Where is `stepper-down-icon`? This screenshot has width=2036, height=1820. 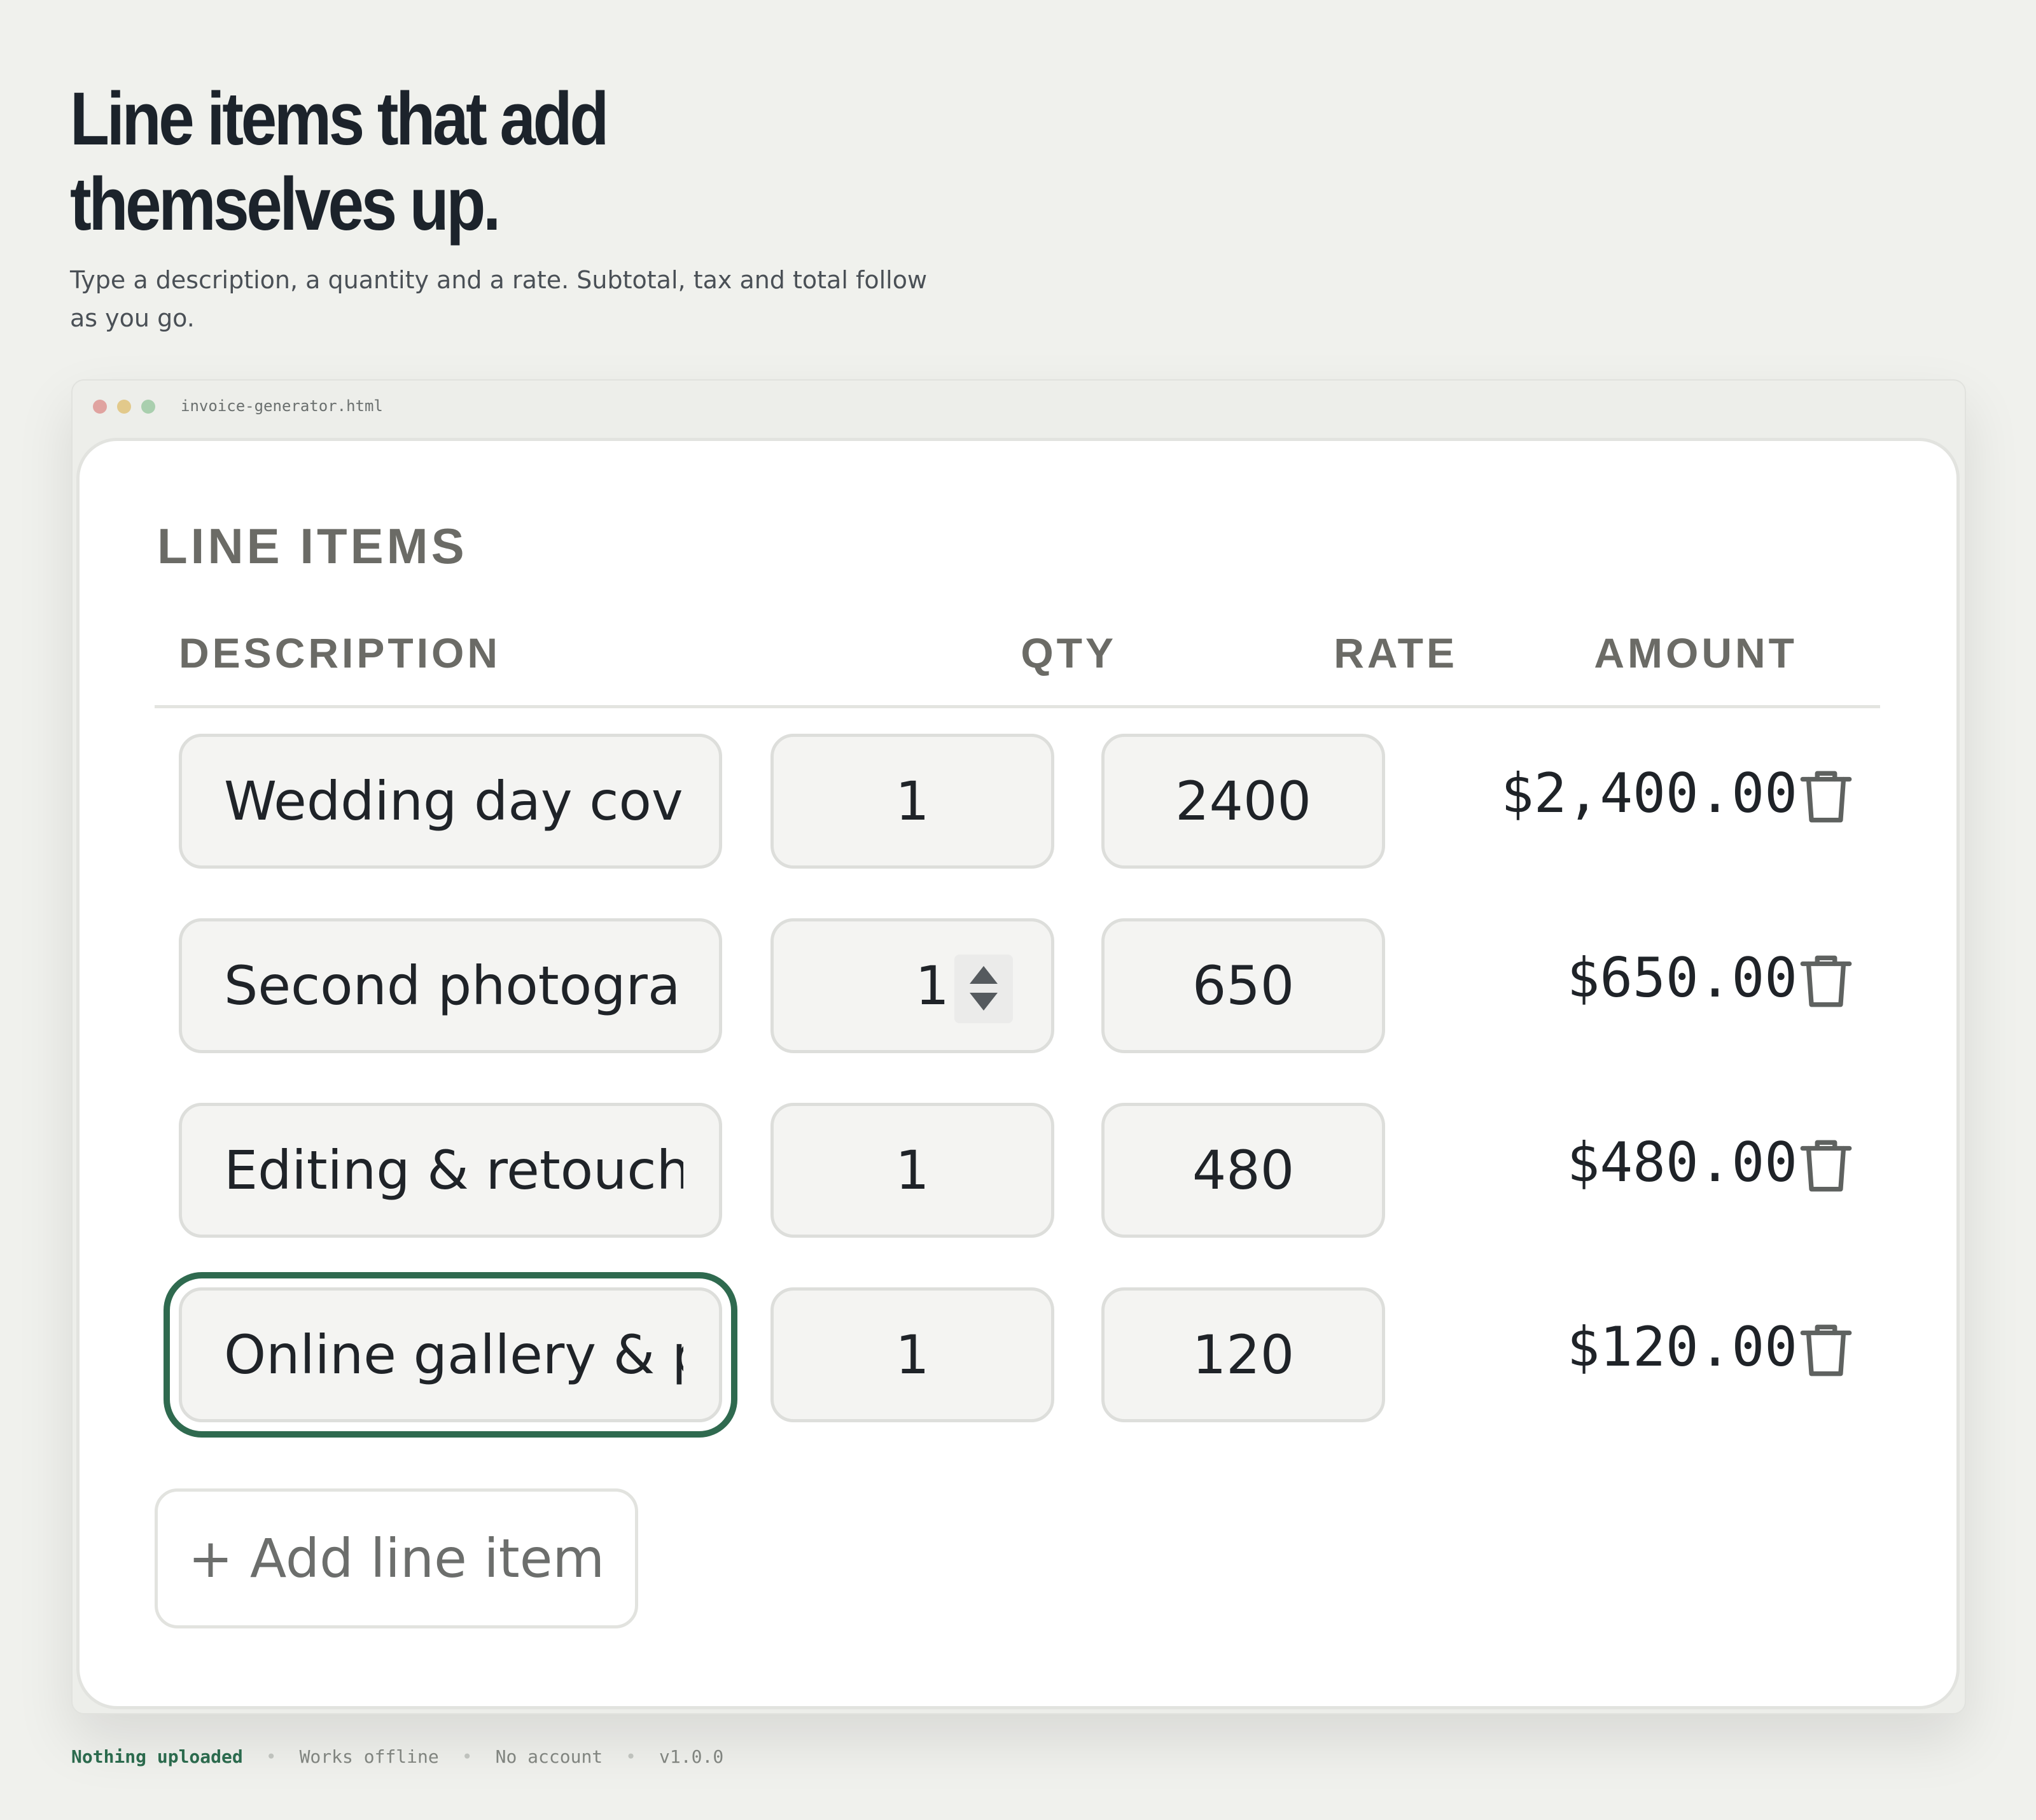
stepper-down-icon is located at coordinates (984, 1002).